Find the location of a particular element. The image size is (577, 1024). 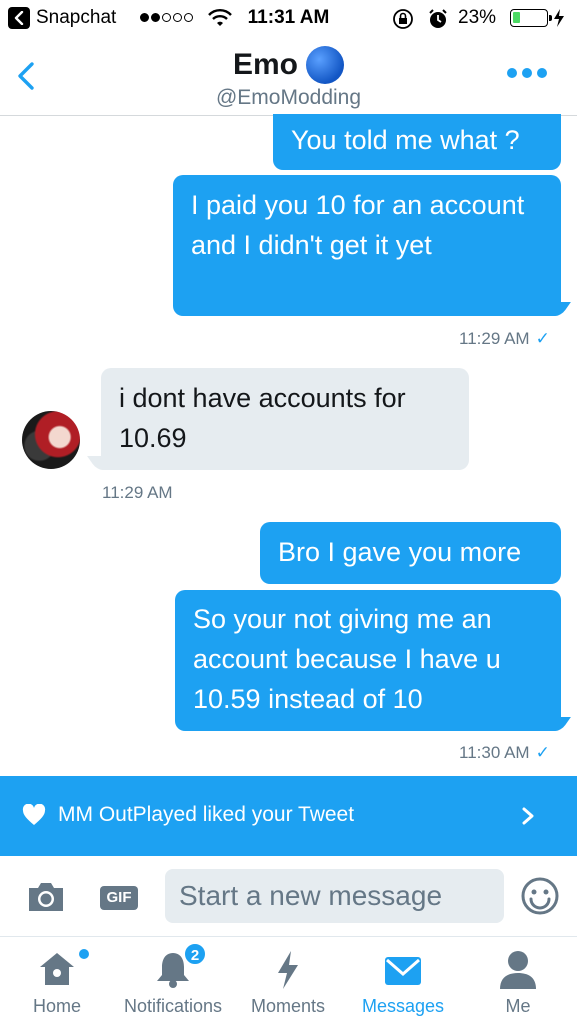

tab-label: Messages is located at coordinates (403, 1006).